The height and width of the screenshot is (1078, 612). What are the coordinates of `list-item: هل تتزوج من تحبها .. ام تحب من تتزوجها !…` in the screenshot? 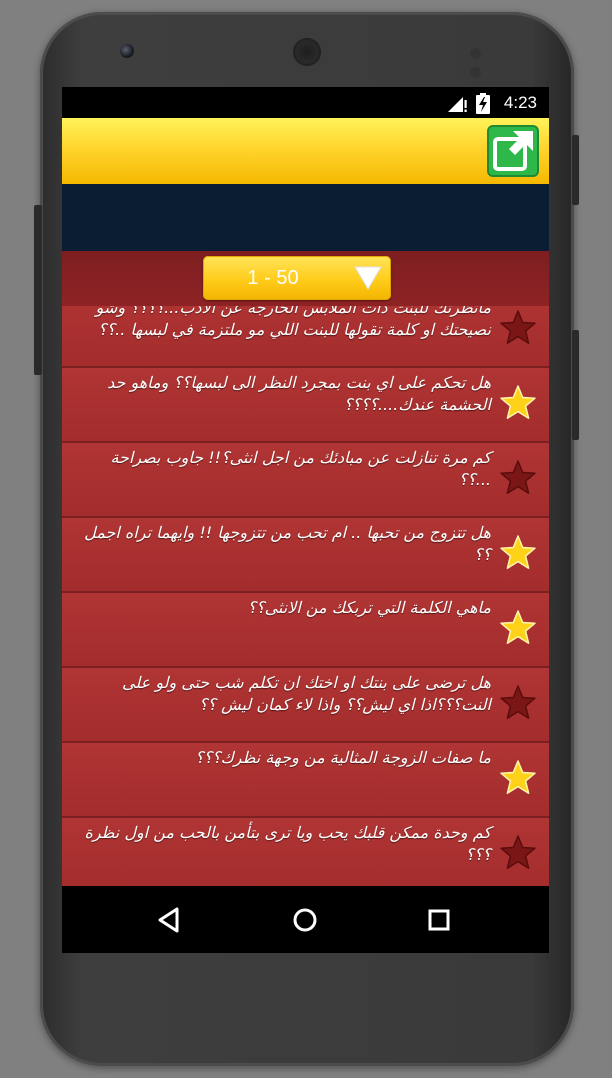 It's located at (305, 555).